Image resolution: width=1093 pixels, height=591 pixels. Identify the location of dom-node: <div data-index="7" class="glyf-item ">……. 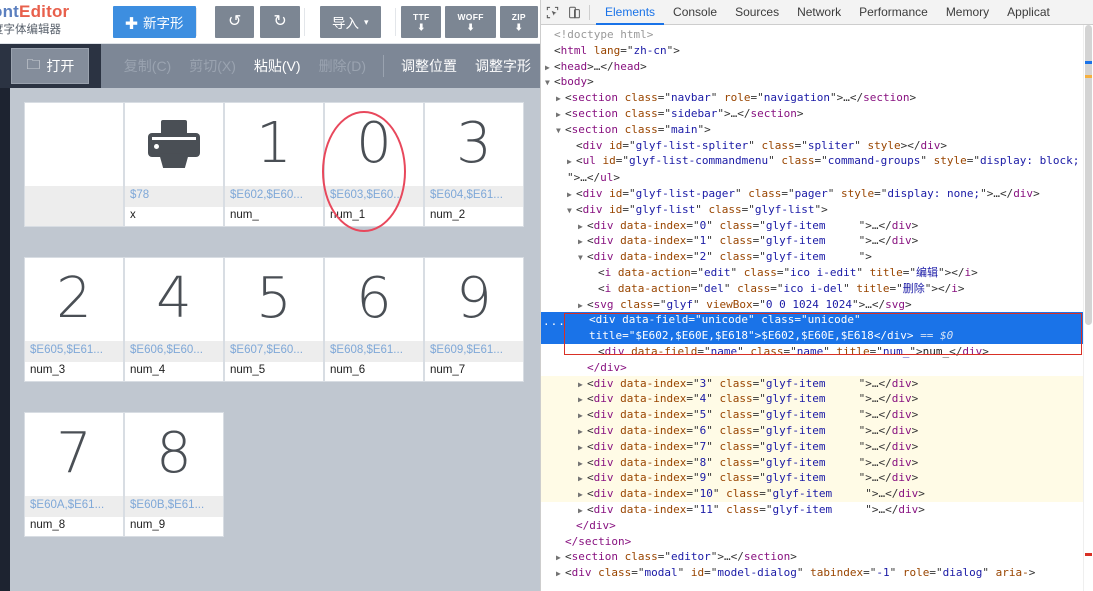
(817, 446).